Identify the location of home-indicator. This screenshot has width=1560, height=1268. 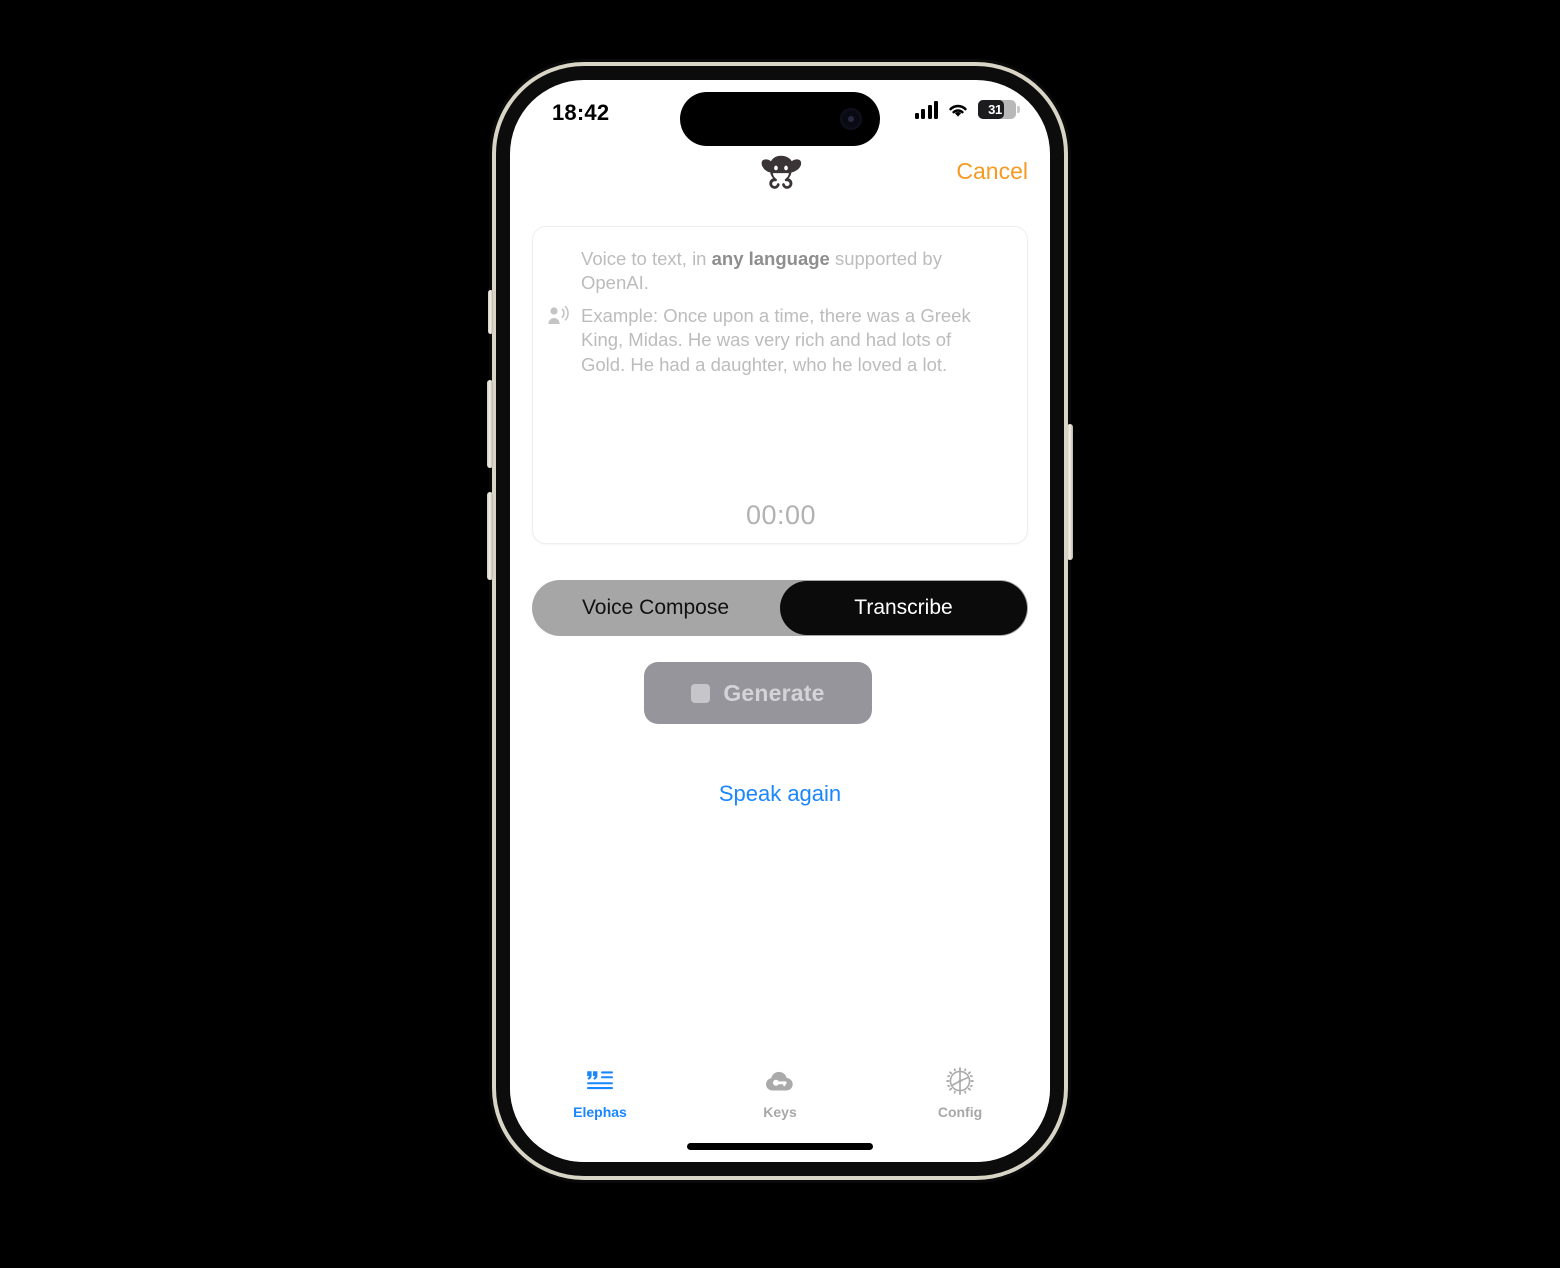
(780, 1146).